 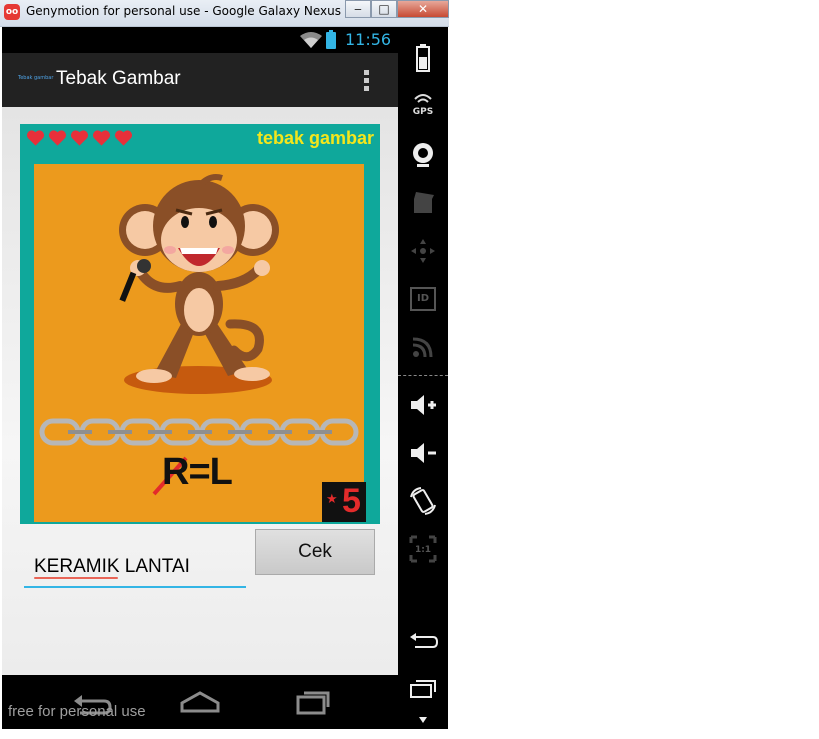 I want to click on lives-indicator, so click(x=79, y=138).